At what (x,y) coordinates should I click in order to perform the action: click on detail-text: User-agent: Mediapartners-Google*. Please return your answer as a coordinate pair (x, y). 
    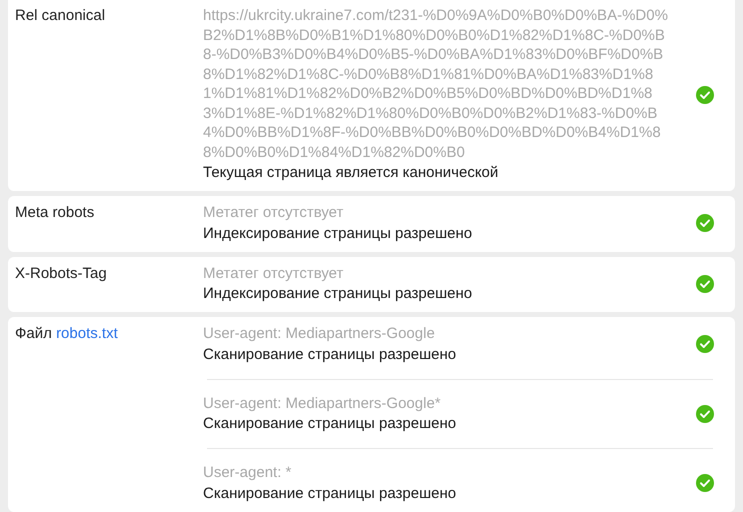
    Looking at the image, I should click on (322, 403).